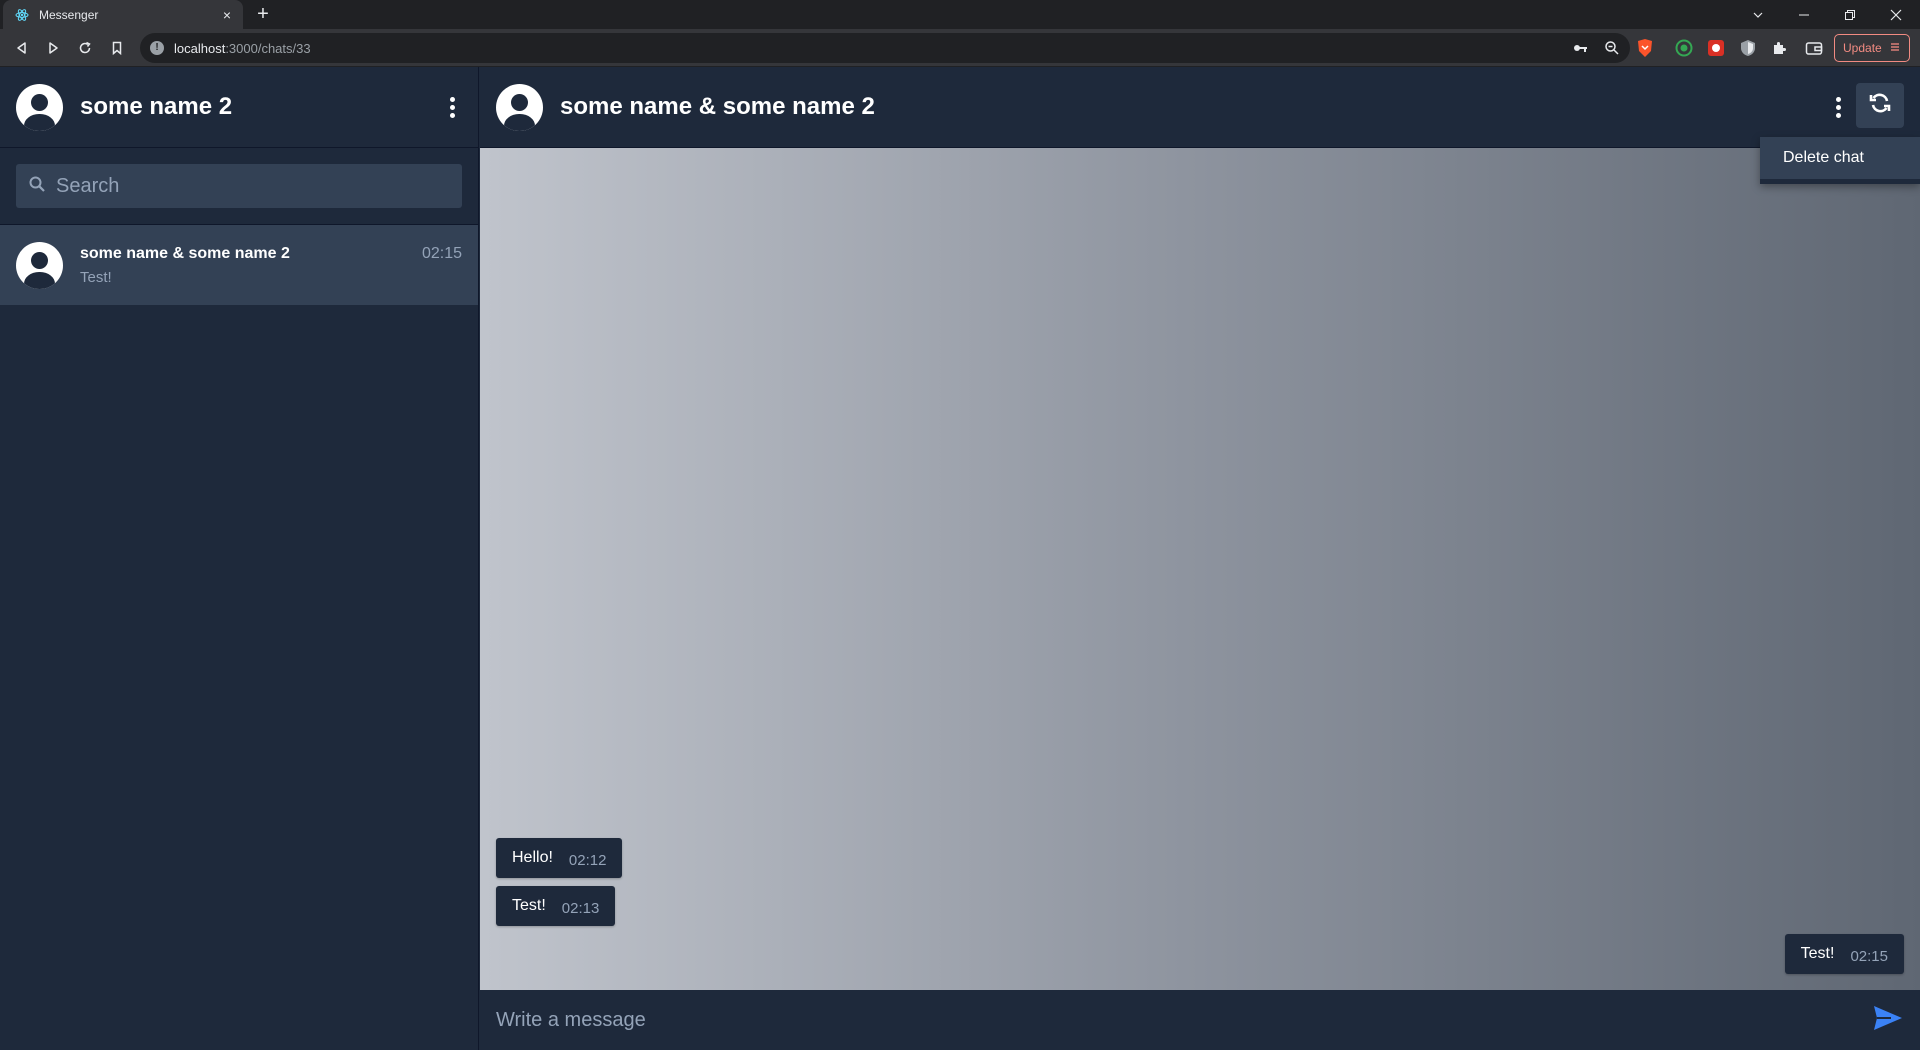 The width and height of the screenshot is (1920, 1050). I want to click on url-path: :3000/chats/33, so click(268, 48).